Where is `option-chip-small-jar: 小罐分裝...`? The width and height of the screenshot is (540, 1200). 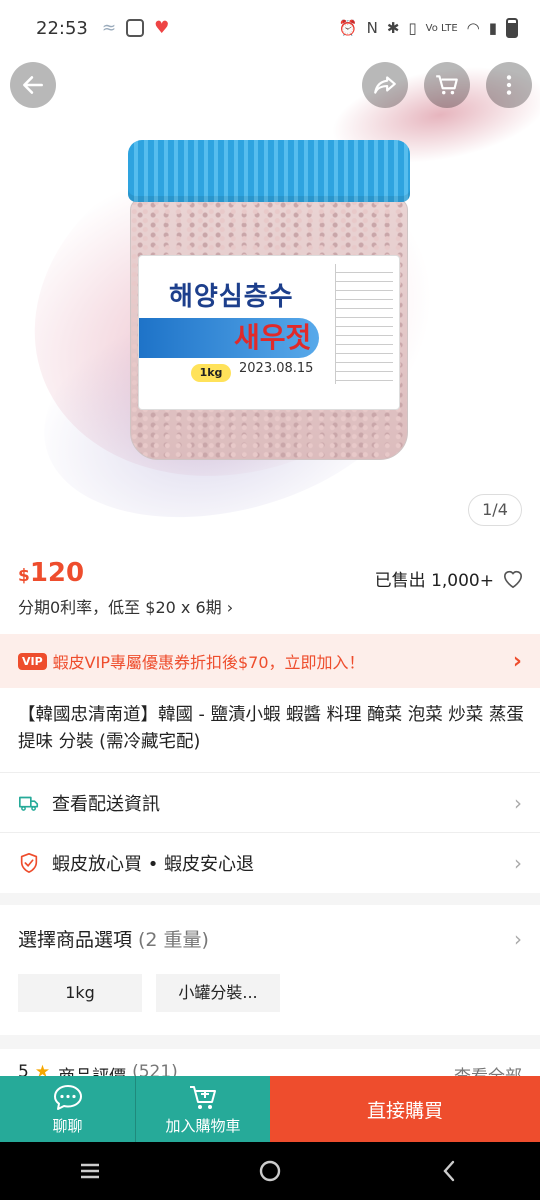 option-chip-small-jar: 小罐分裝... is located at coordinates (218, 993).